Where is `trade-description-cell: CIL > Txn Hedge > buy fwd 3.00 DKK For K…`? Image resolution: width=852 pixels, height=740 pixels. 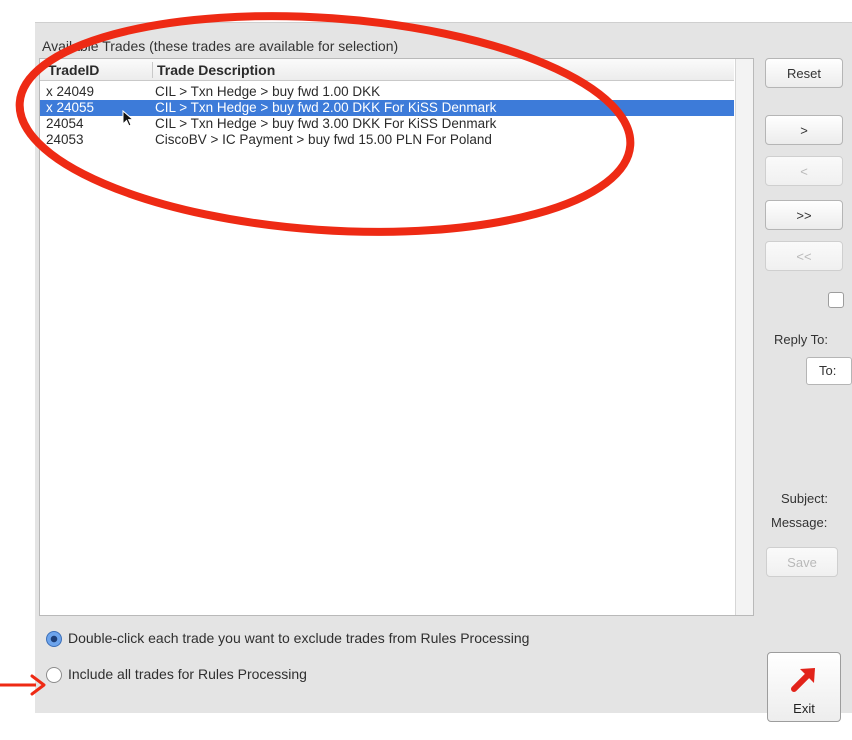 trade-description-cell: CIL > Txn Hedge > buy fwd 3.00 DKK For K… is located at coordinates (326, 123).